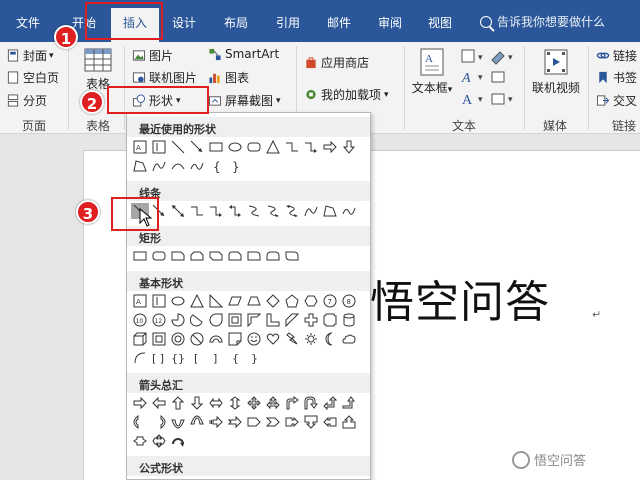  I want to click on curved-down-arrow-shape, so click(197, 422).